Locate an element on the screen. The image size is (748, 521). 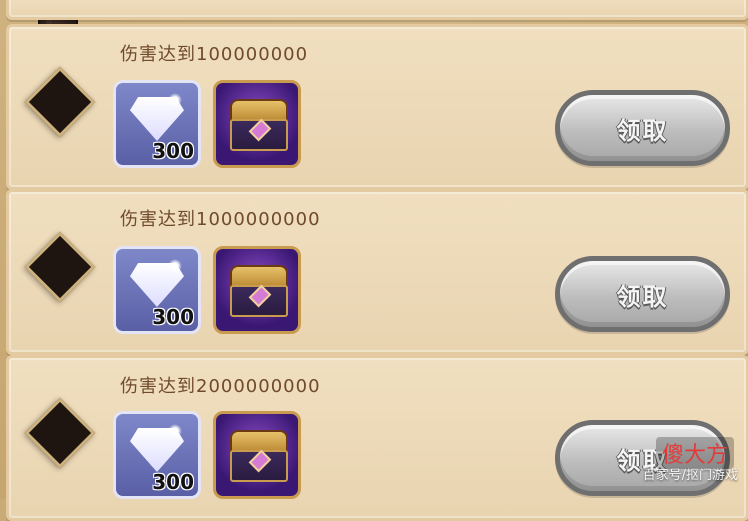
reward-title: 伤害达到1000000000 is located at coordinates (220, 219).